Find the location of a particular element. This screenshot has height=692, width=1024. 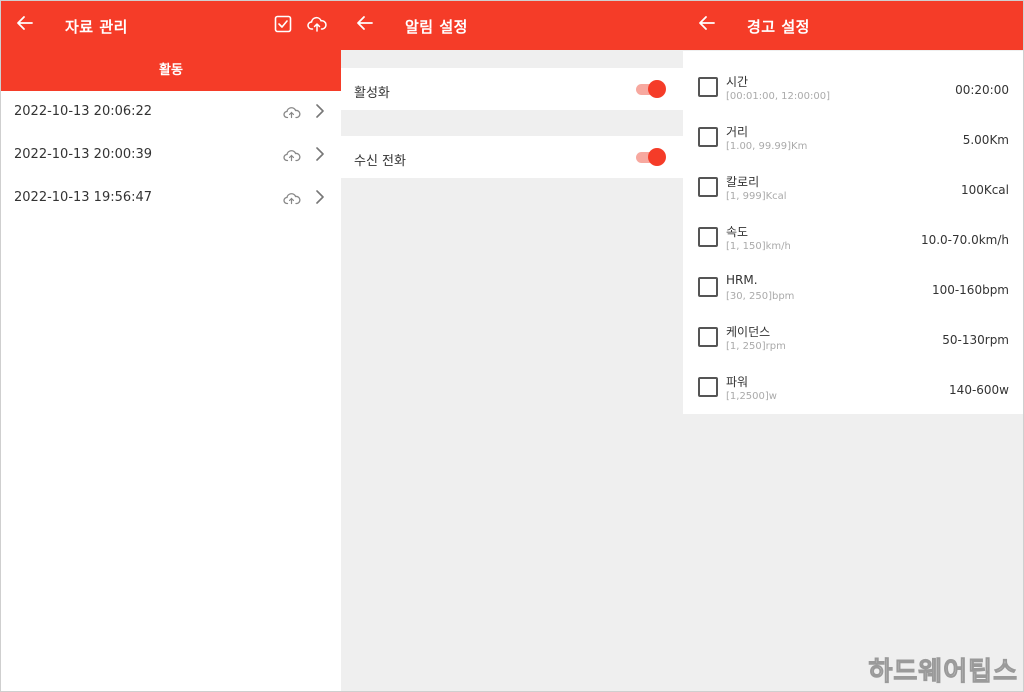

checkbox-checked-icon is located at coordinates (283, 24).